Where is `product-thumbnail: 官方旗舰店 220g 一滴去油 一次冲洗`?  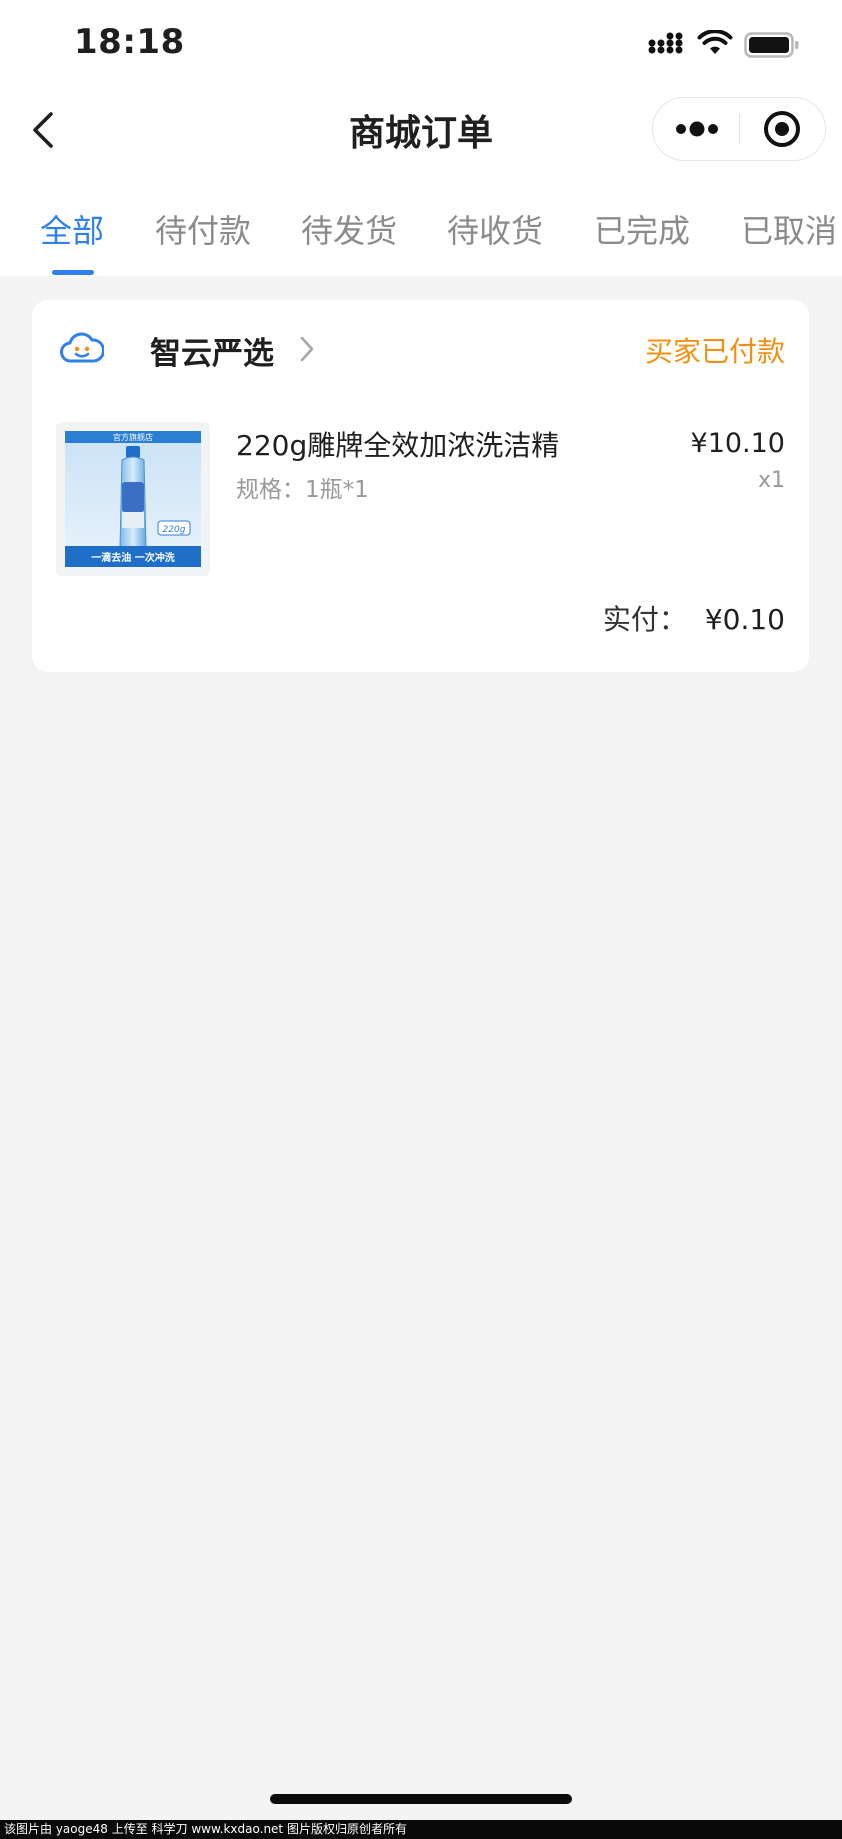
product-thumbnail: 官方旗舰店 220g 一滴去油 一次冲洗 is located at coordinates (133, 499).